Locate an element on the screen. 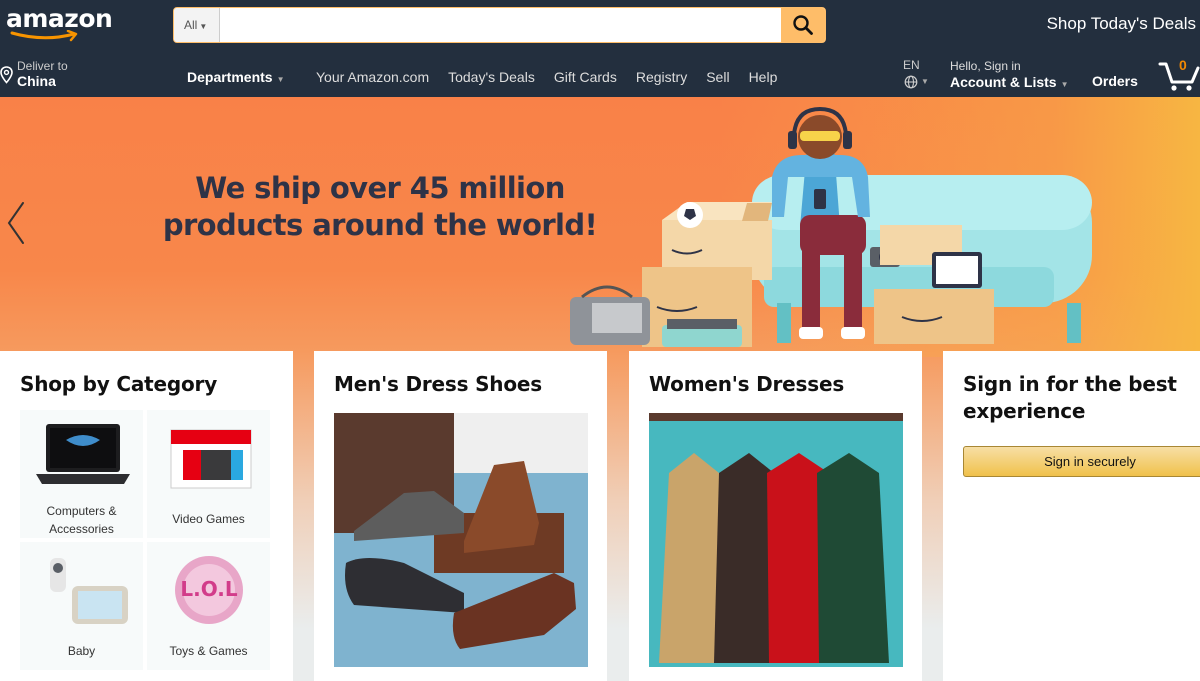 The height and width of the screenshot is (681, 1200). top-nav: amazon All ▼ Shop Today's Deals is located at coordinates (600, 26).